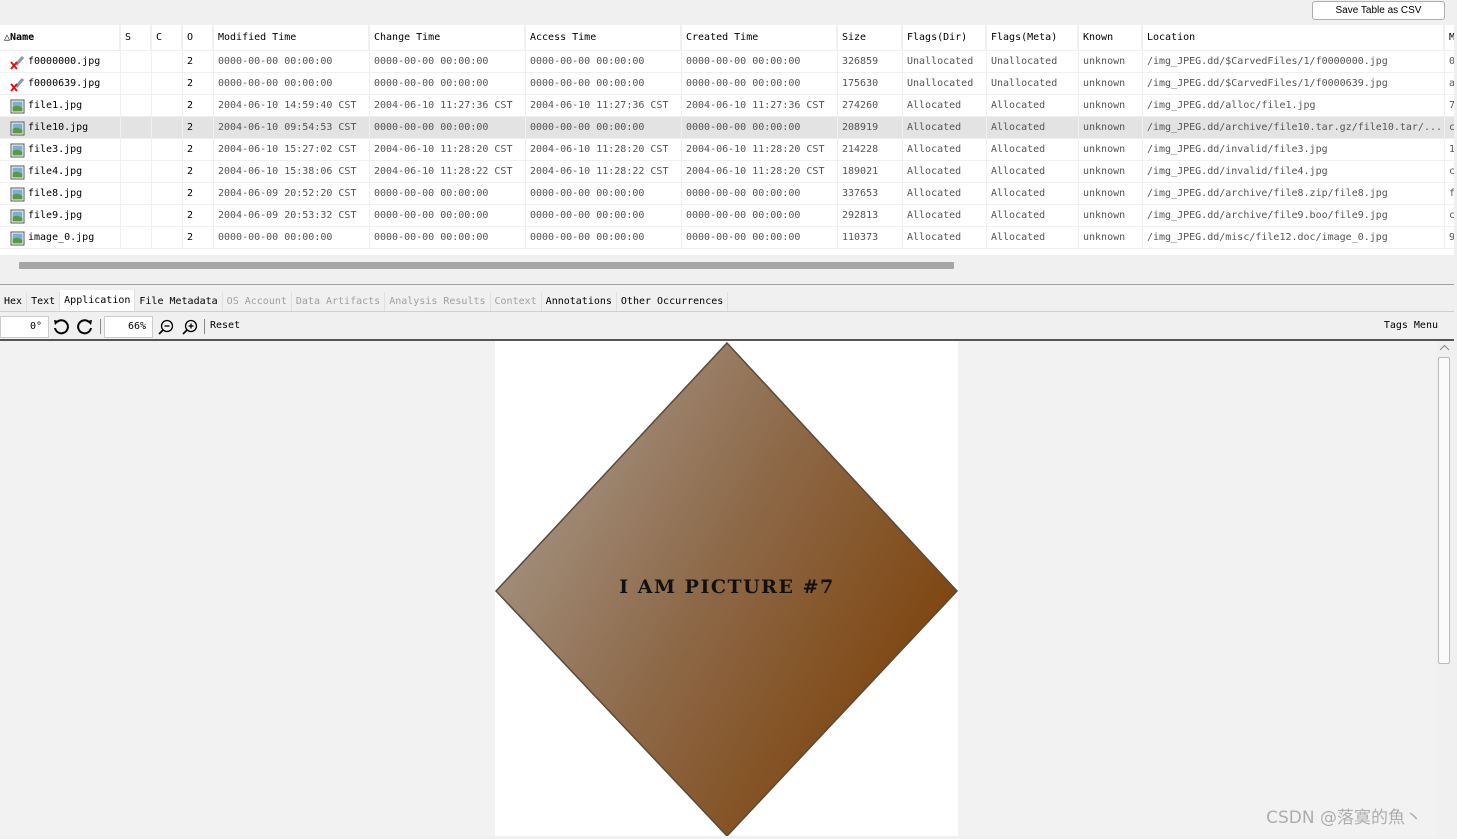  I want to click on column-header-flags-dir: Flags(Dir), so click(945, 38).